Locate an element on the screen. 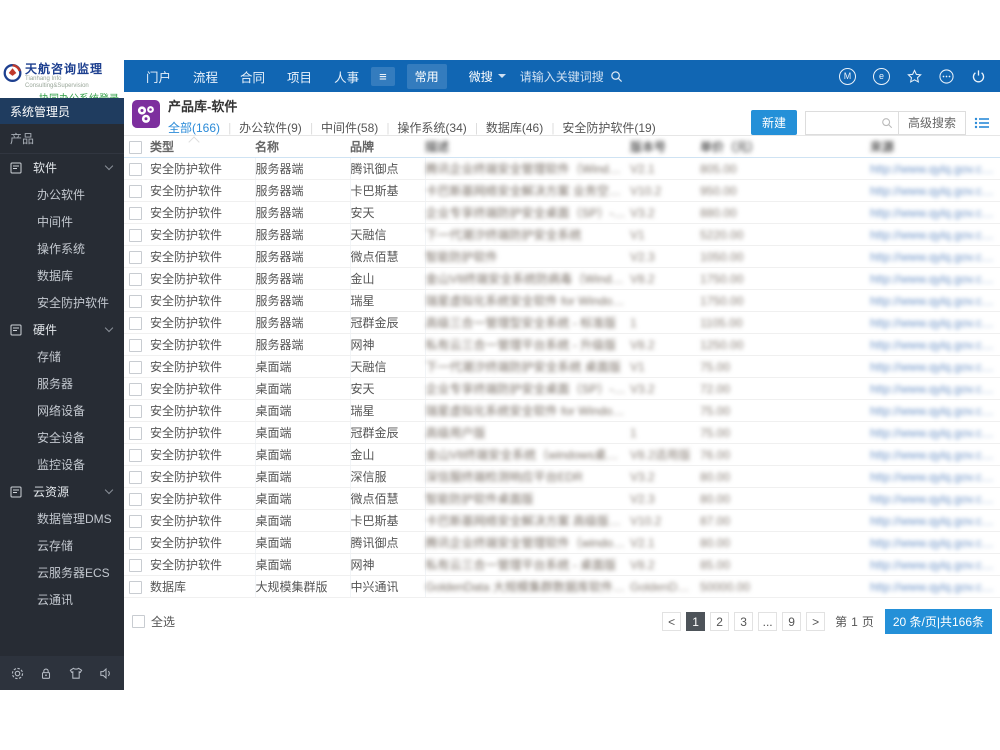 Image resolution: width=1000 pixels, height=750 pixels. cell-name: 桌面端 is located at coordinates (303, 498).